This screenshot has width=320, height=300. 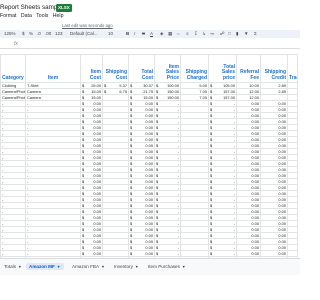 What do you see at coordinates (237, 34) in the screenshot?
I see `insert-chart-icon: ▮` at bounding box center [237, 34].